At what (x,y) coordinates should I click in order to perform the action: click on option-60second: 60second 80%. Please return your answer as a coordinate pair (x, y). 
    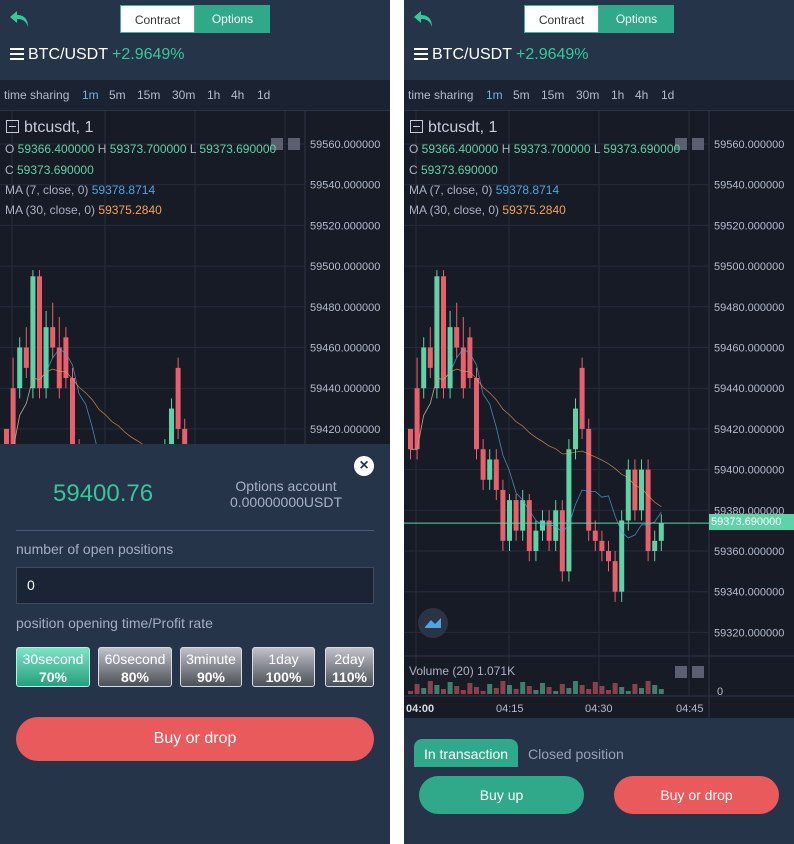
    Looking at the image, I should click on (135, 667).